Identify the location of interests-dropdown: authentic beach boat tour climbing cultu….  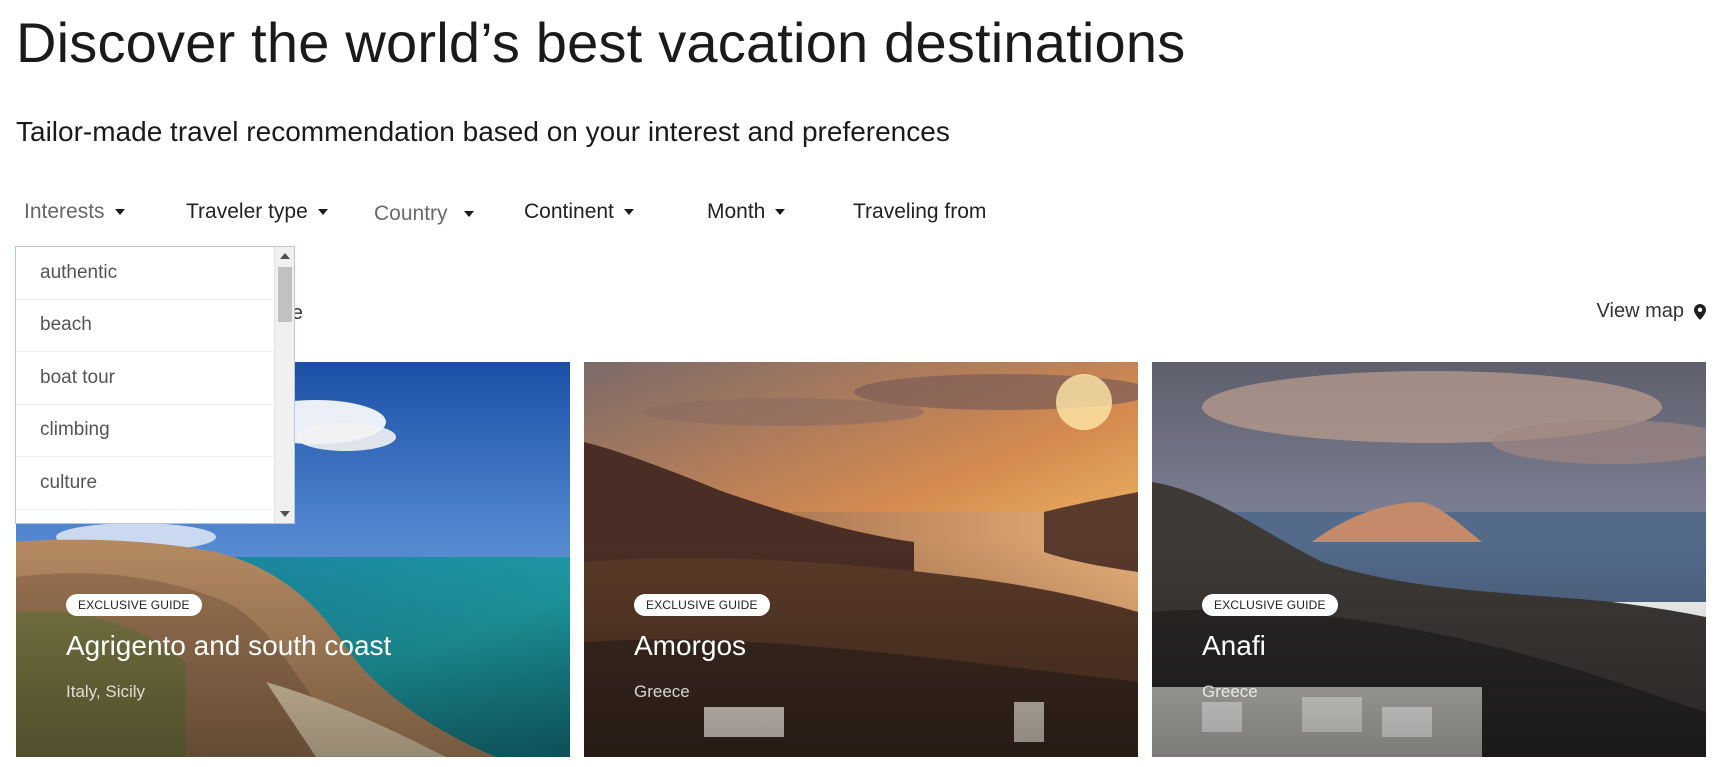
(155, 385).